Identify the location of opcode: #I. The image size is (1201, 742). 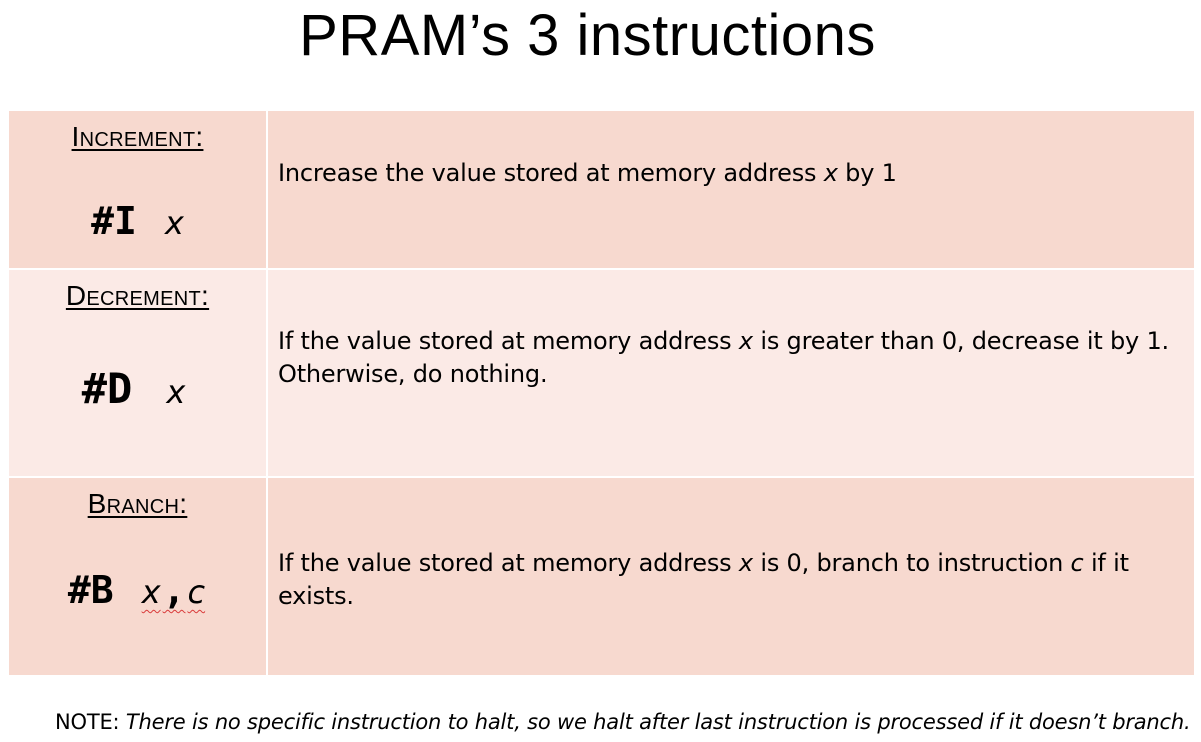
(114, 221).